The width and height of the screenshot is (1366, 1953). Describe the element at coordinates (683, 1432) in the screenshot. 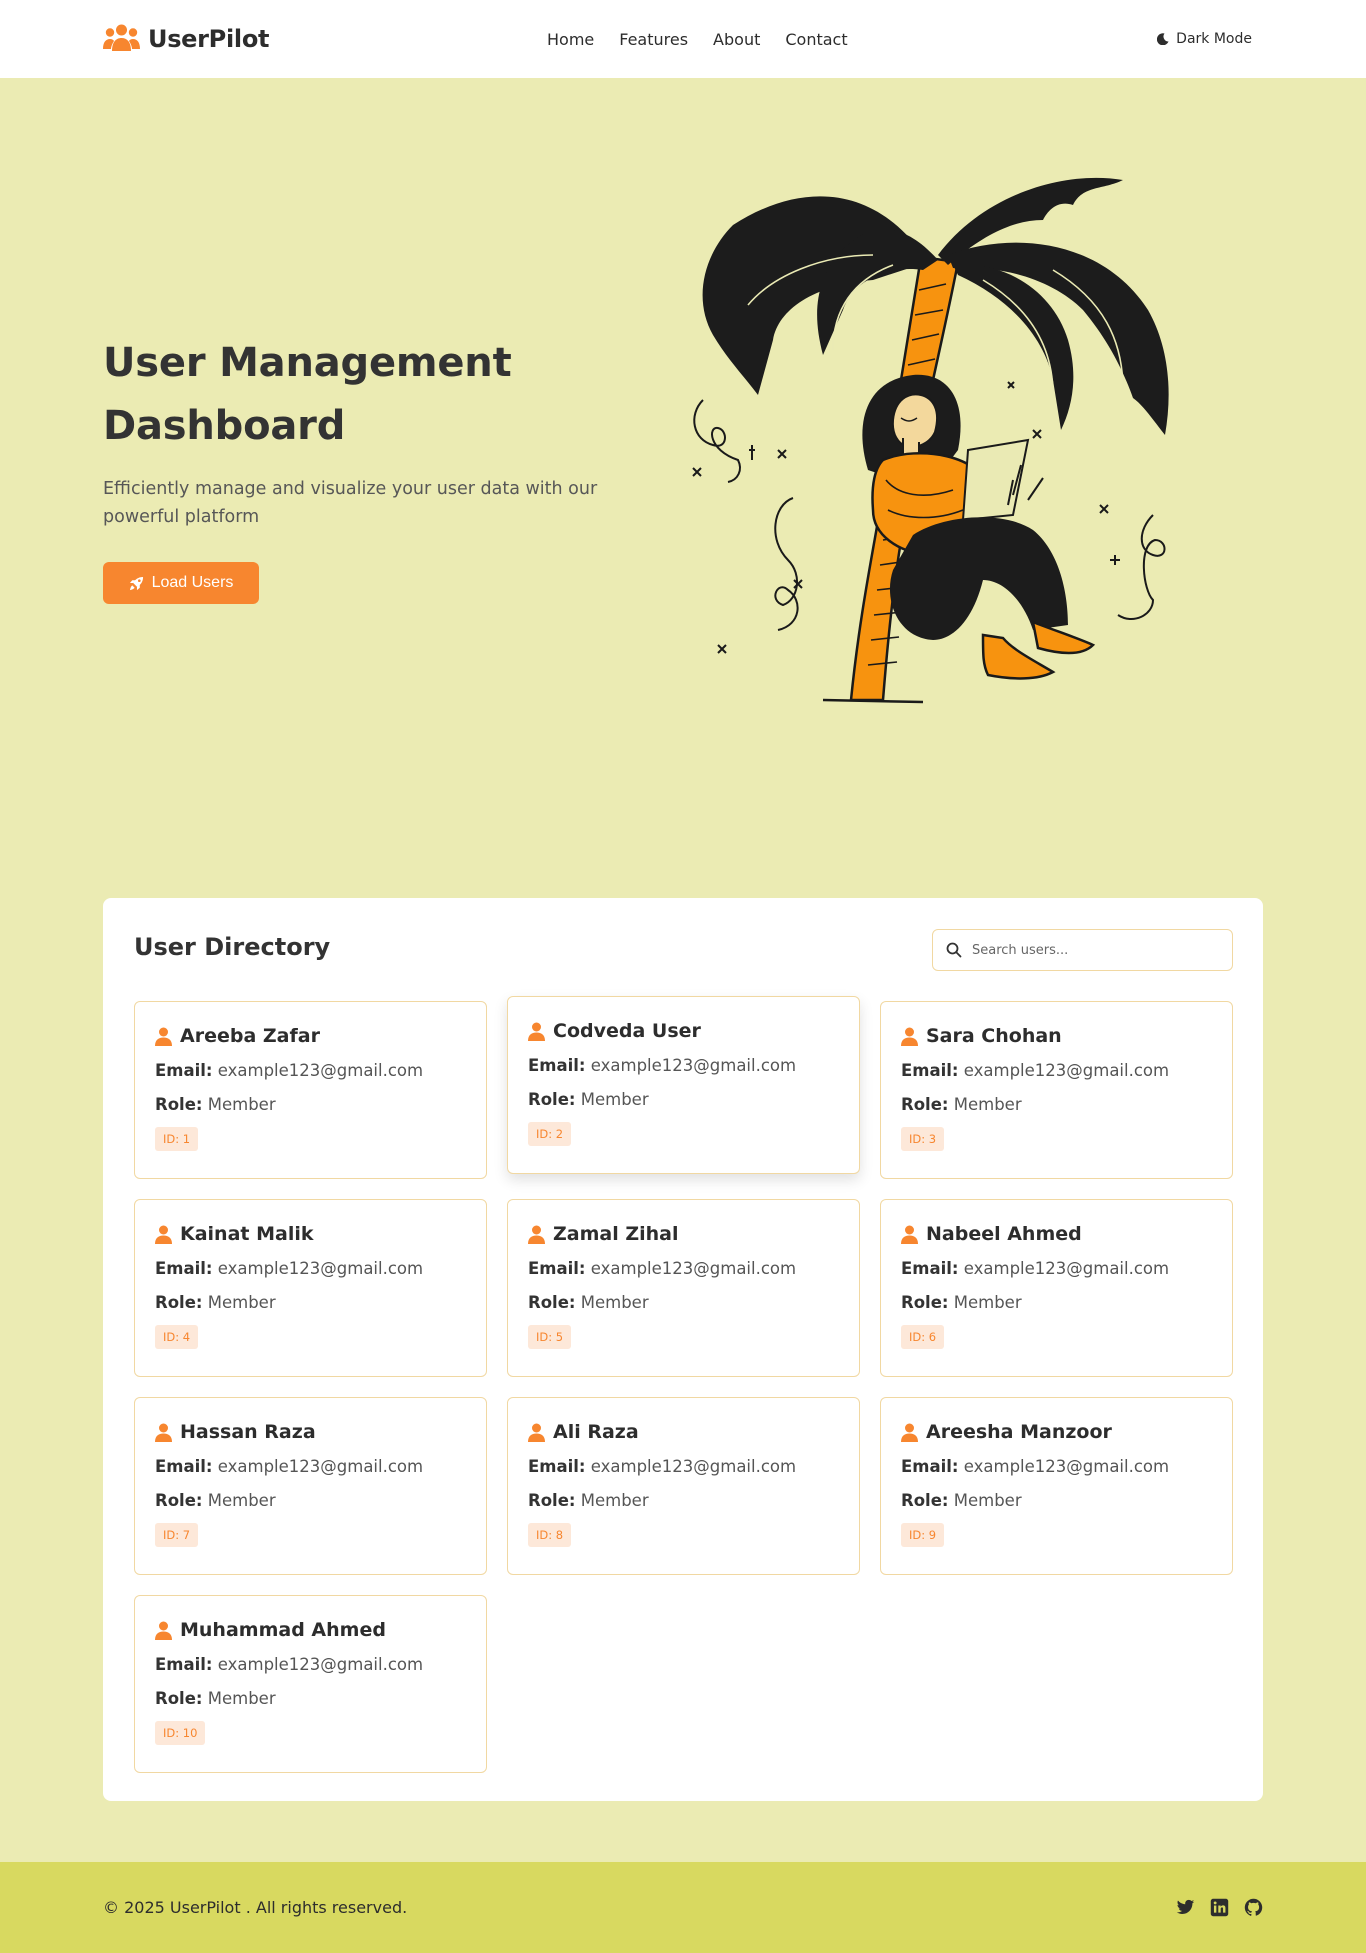

I see `user-card-header: Ali Raza` at that location.